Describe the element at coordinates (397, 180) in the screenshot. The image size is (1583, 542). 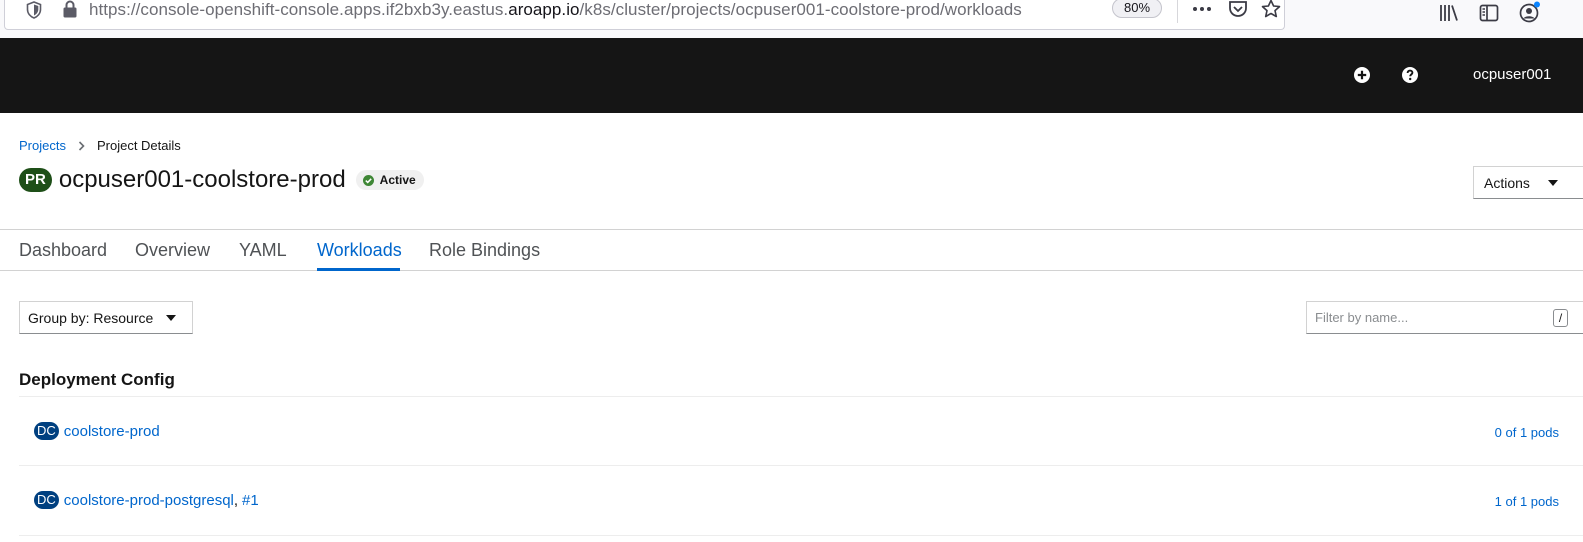
I see `status-text: Active` at that location.